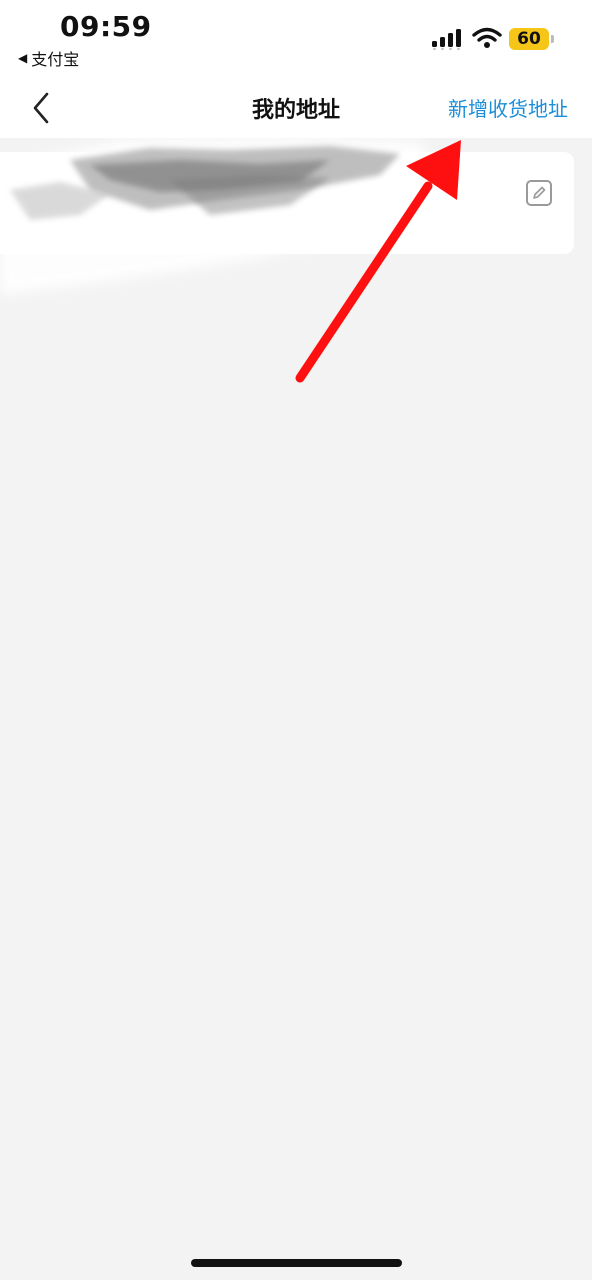 This screenshot has width=592, height=1280. What do you see at coordinates (55, 59) in the screenshot?
I see `back-app-label: 支付宝` at bounding box center [55, 59].